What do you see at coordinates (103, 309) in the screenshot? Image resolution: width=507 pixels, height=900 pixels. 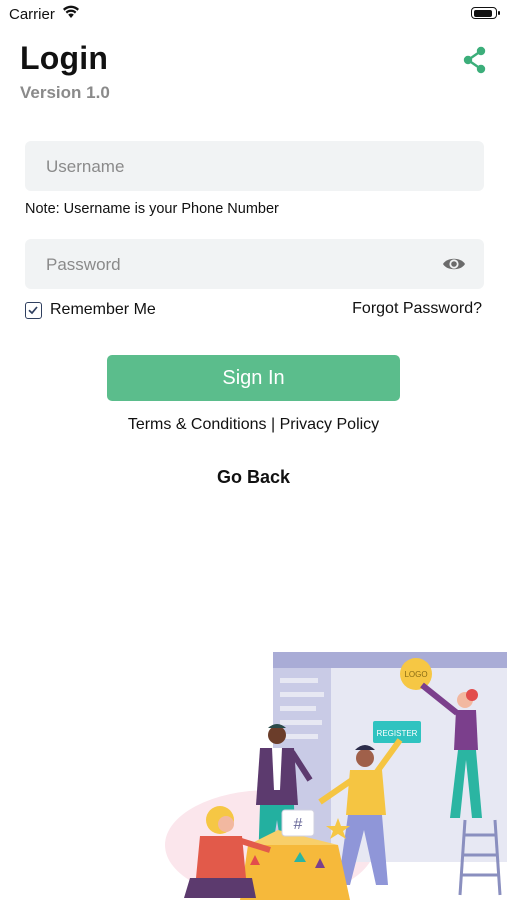 I see `remember-me-label: Remember Me` at bounding box center [103, 309].